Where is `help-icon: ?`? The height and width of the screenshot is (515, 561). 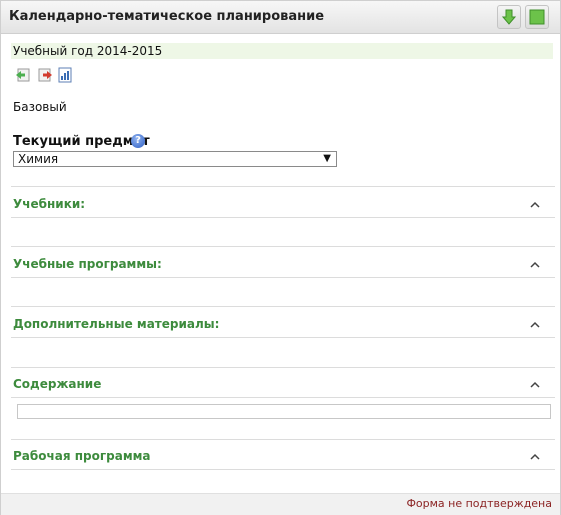
help-icon: ? is located at coordinates (138, 141).